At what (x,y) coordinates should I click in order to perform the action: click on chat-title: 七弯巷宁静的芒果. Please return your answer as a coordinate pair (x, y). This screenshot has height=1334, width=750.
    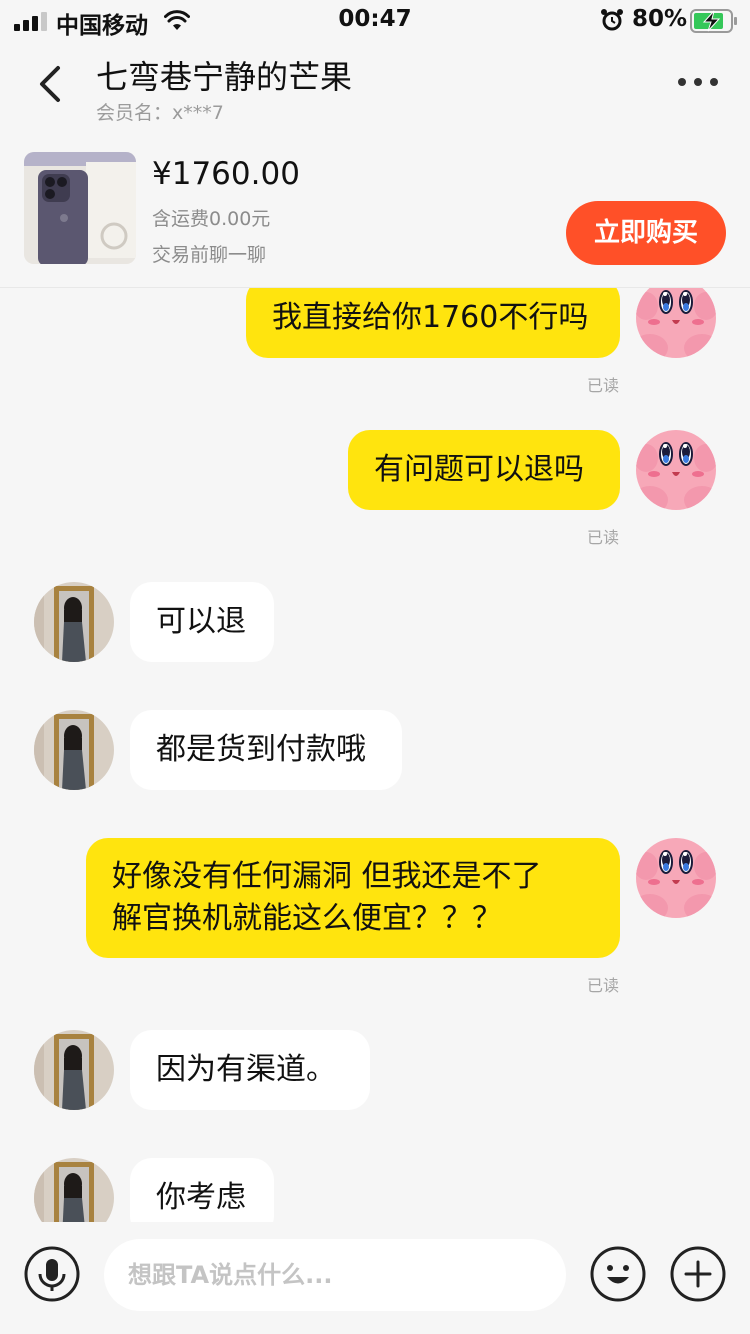
    Looking at the image, I should click on (224, 77).